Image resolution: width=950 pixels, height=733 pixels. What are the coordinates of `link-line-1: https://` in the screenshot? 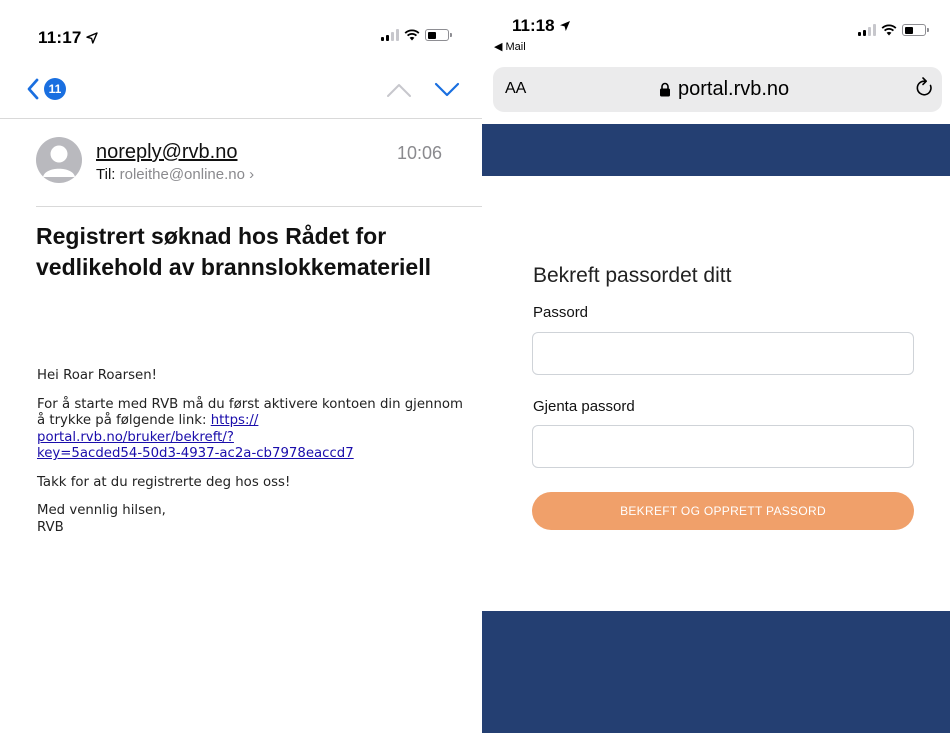 It's located at (234, 420).